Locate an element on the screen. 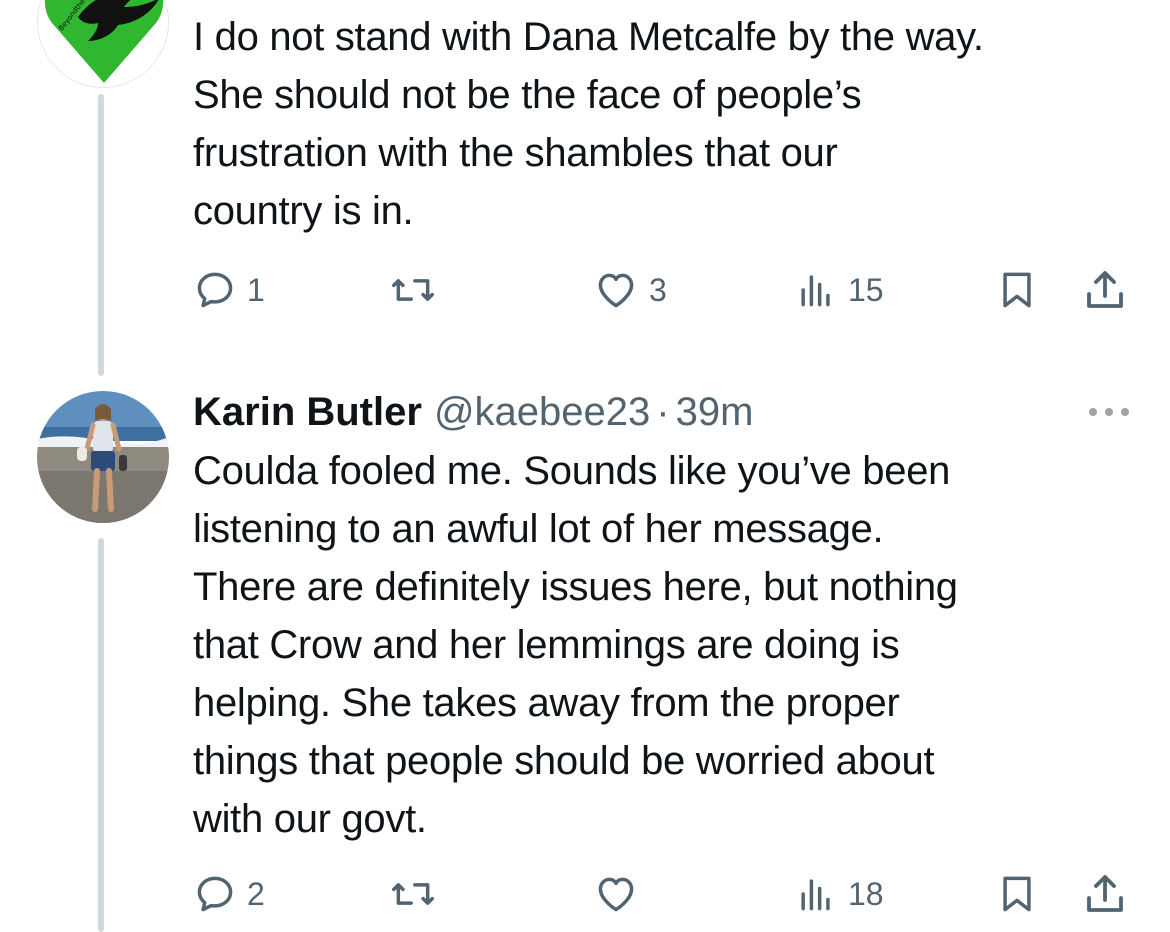 This screenshot has width=1170, height=932. like-button: 3 is located at coordinates (630, 290).